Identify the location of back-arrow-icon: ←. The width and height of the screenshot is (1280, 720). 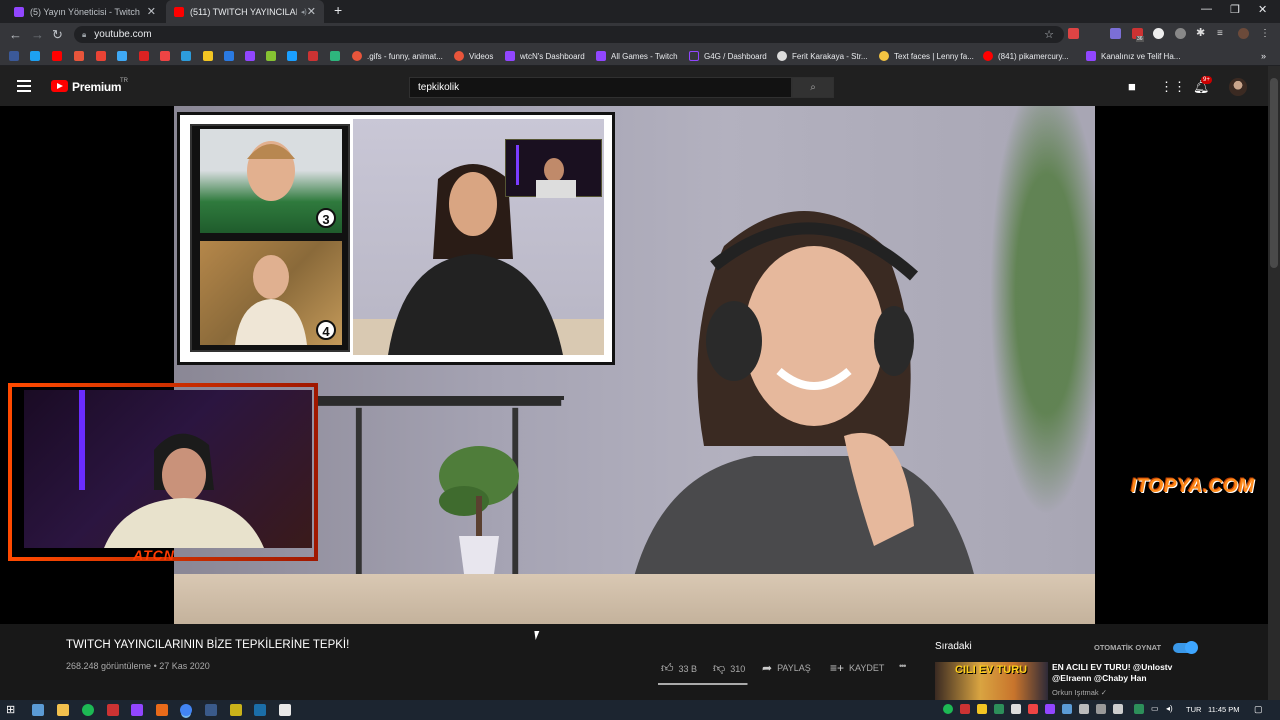
(15, 34).